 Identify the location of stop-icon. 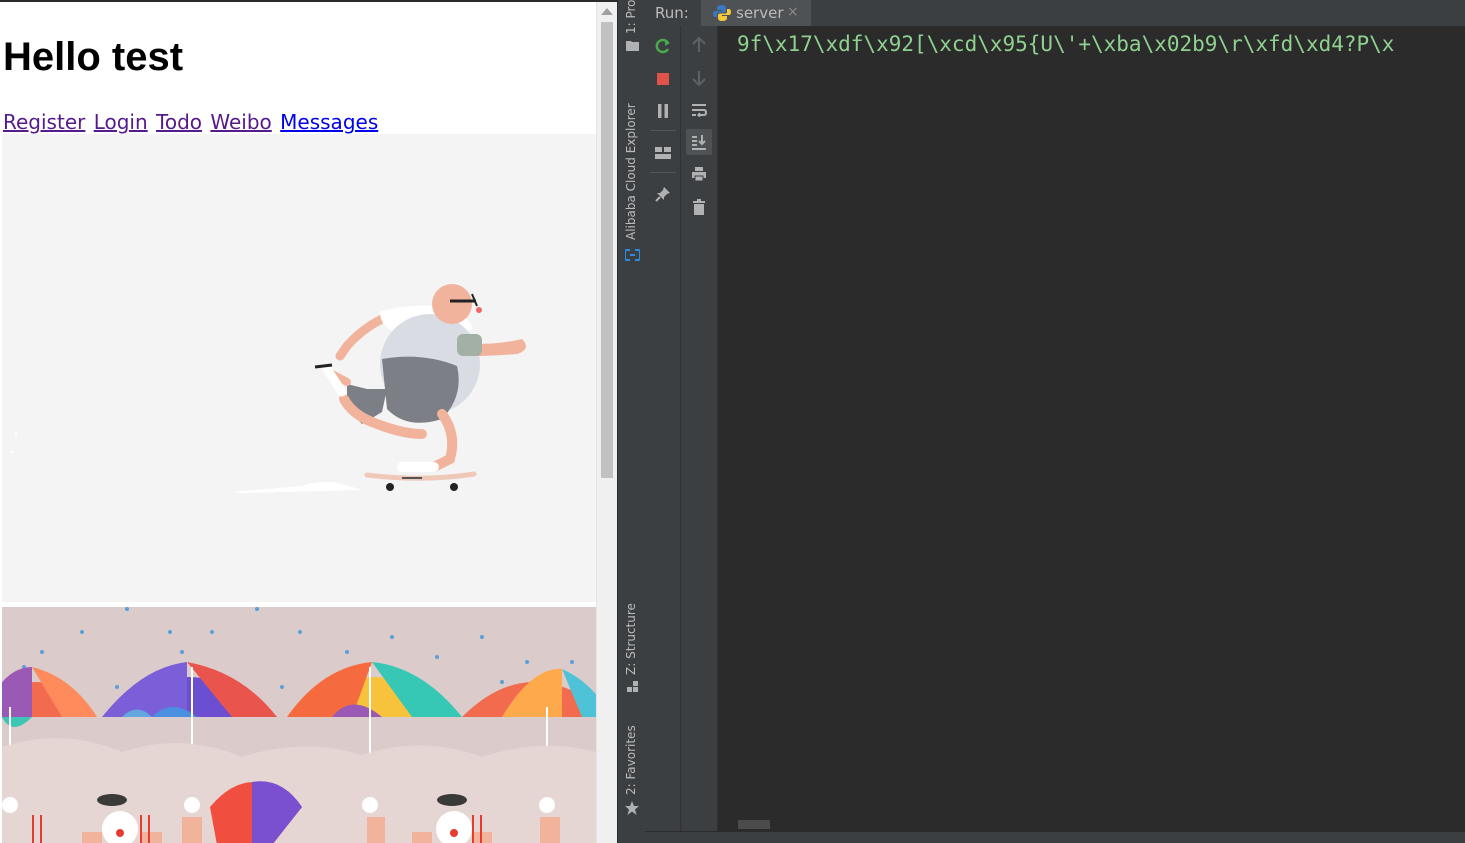
(663, 79).